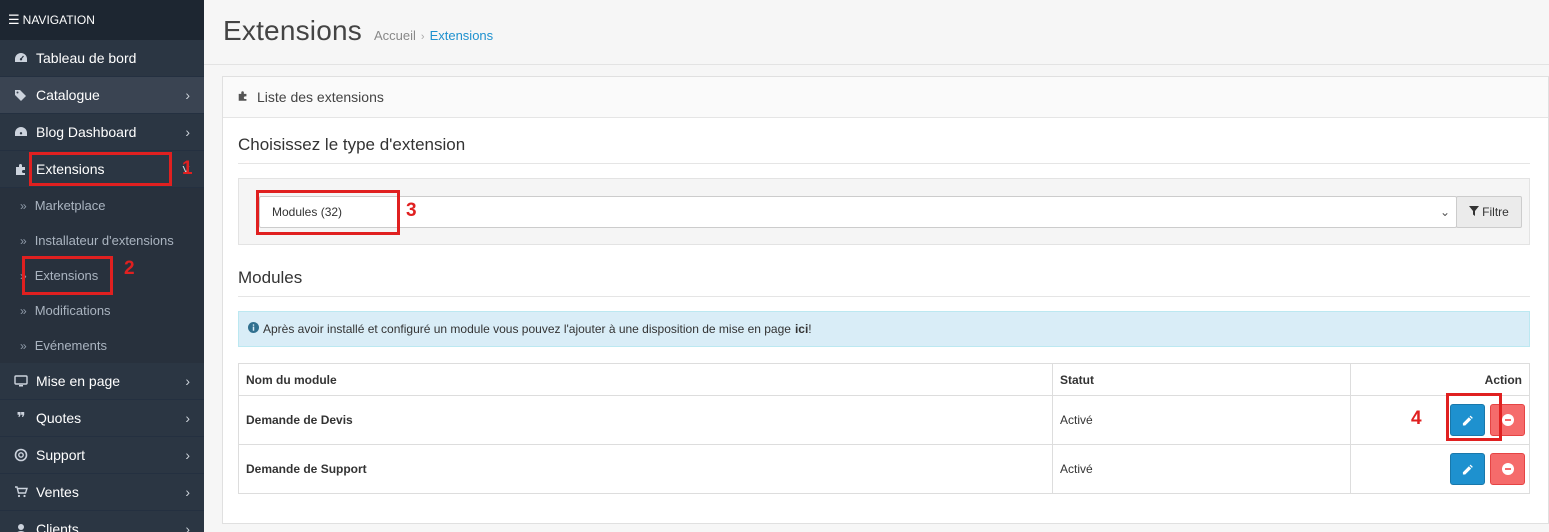 This screenshot has height=532, width=1549. I want to click on sidebar-item-layout: Mise en page ›, so click(102, 381).